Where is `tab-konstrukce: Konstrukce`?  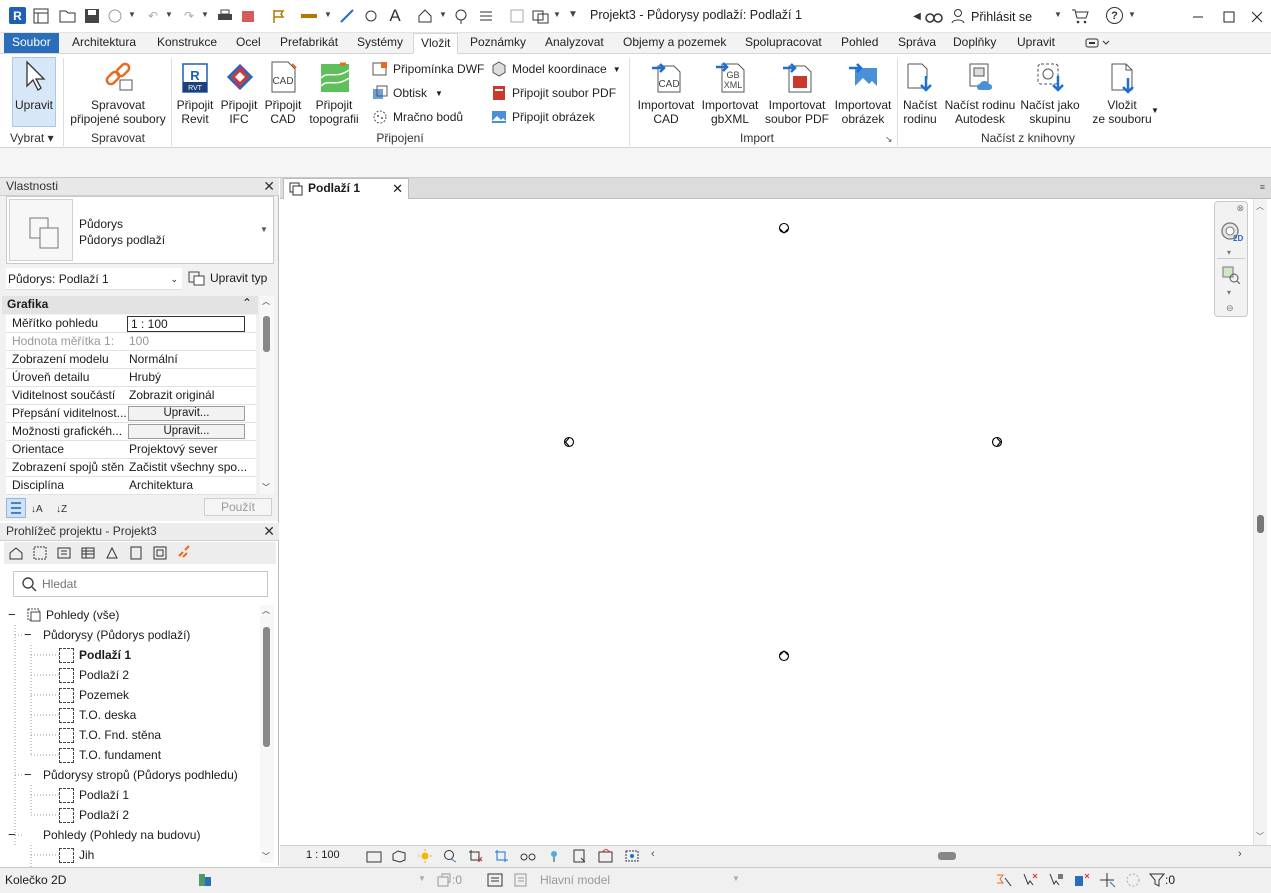
tab-konstrukce: Konstrukce is located at coordinates (187, 43).